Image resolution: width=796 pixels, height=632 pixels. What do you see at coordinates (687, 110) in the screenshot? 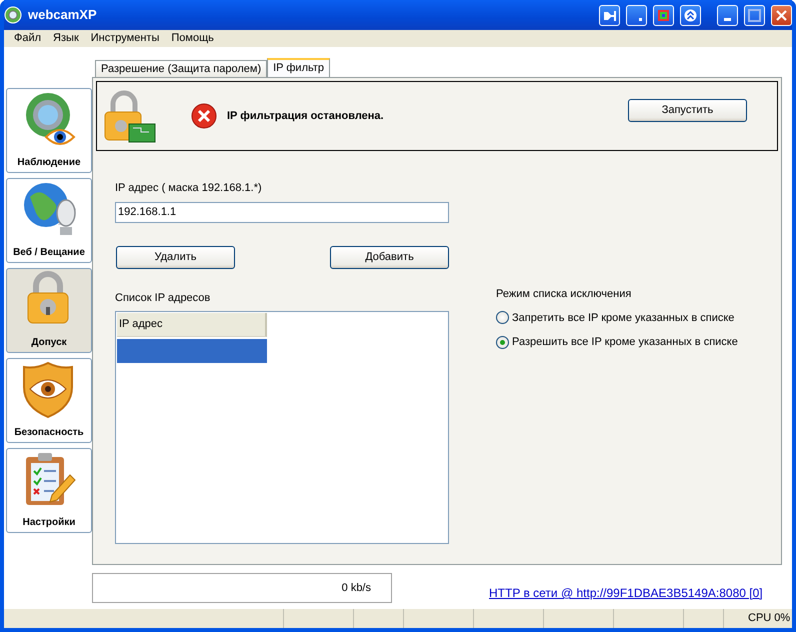
I see `start-button: Запустить` at bounding box center [687, 110].